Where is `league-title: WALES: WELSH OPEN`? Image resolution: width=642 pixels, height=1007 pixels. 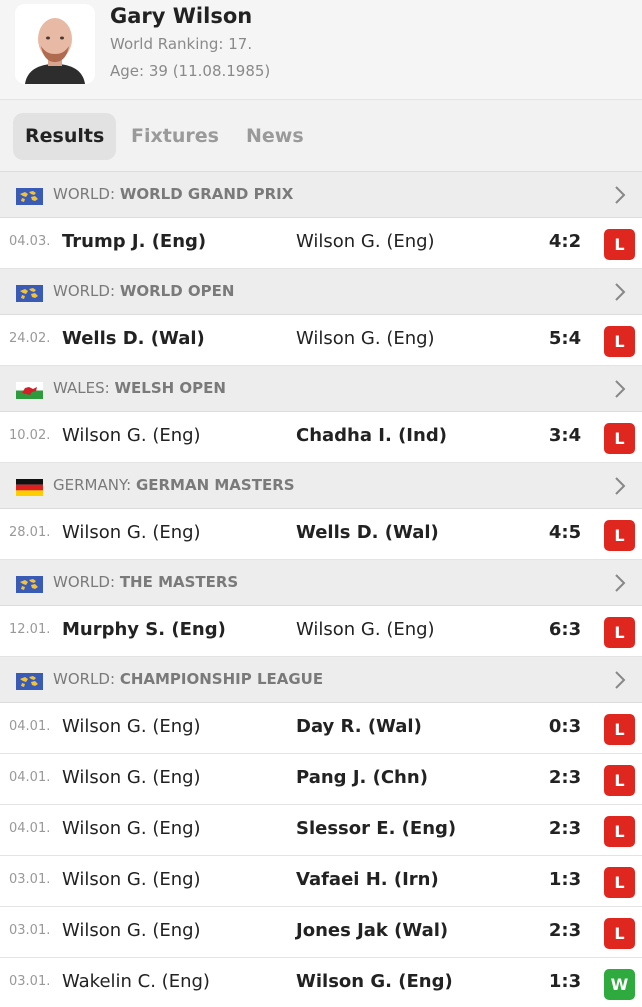
league-title: WALES: WELSH OPEN is located at coordinates (139, 388).